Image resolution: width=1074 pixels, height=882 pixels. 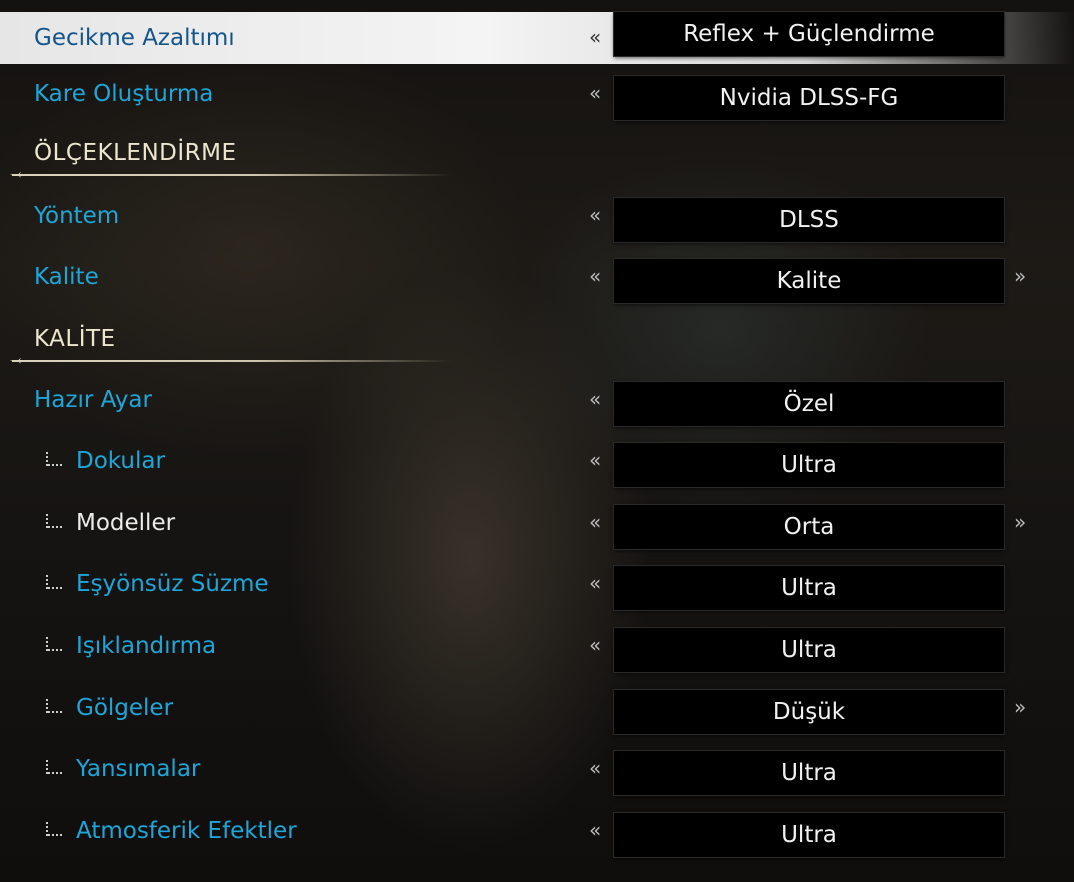 I want to click on setting-row-method: Yöntem « DLSS, so click(x=537, y=216).